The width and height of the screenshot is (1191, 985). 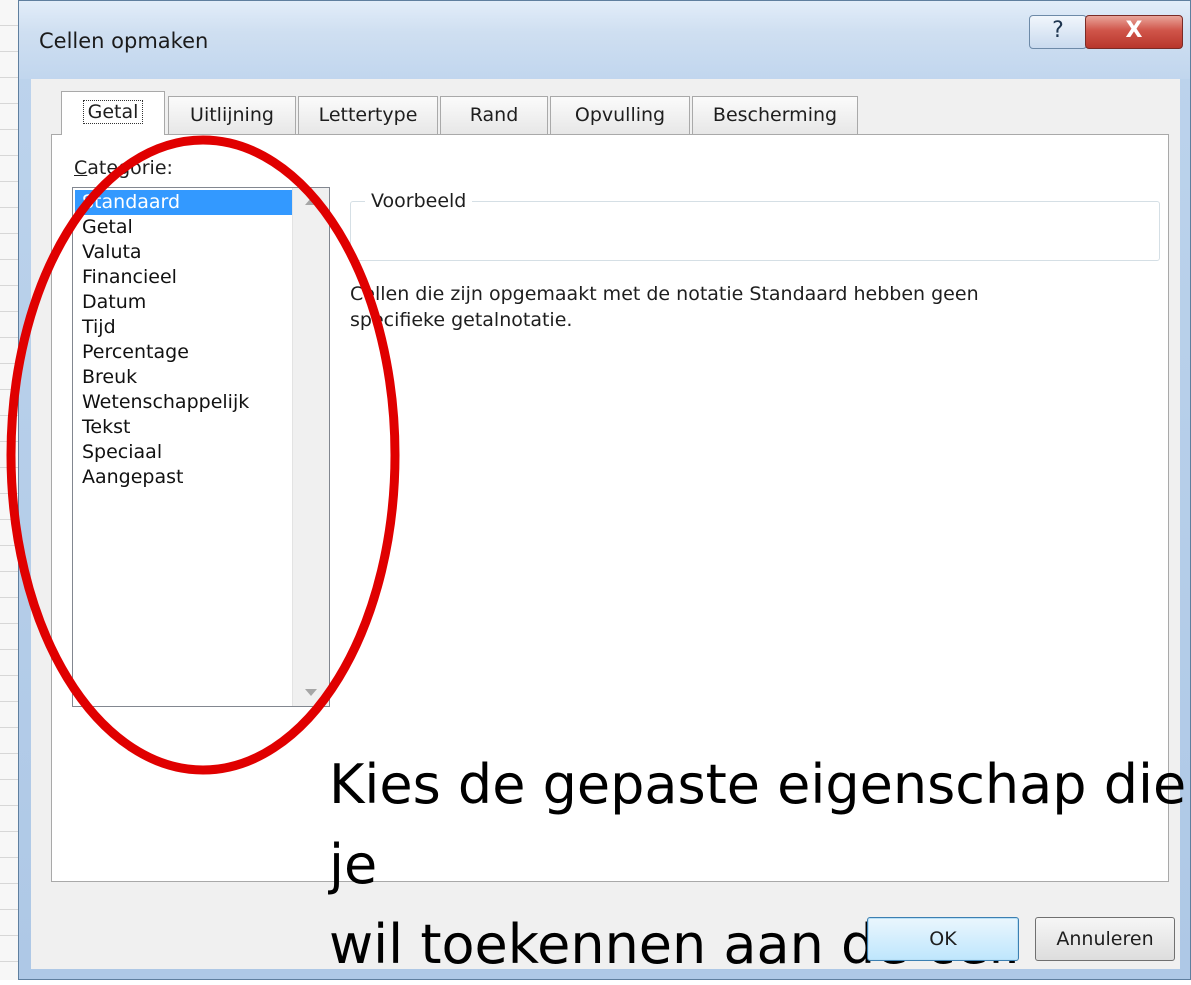 I want to click on category-item-speciaal: Speciaal, so click(x=184, y=452).